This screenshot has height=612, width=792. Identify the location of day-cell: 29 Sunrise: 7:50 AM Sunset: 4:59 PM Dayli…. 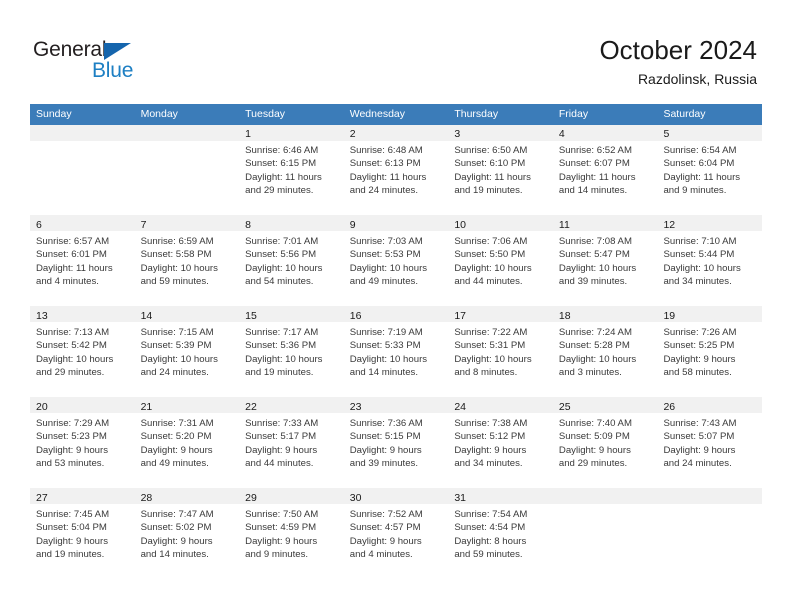
(291, 534).